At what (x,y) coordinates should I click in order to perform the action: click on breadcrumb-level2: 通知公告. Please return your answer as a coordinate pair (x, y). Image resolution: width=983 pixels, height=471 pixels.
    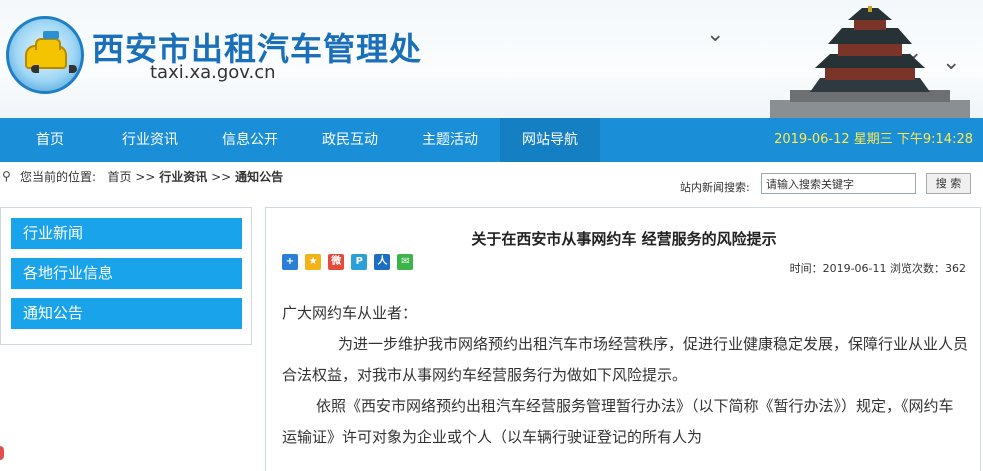
    Looking at the image, I should click on (259, 177).